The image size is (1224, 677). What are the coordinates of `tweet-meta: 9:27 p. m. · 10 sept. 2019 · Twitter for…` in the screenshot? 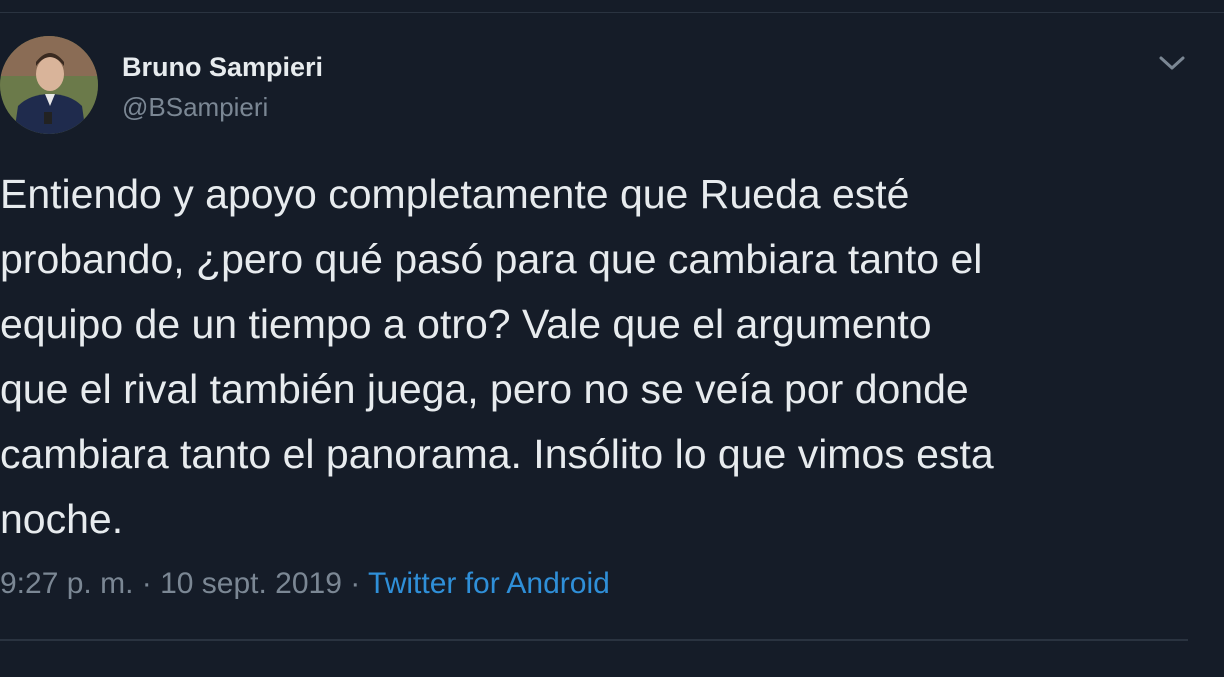 It's located at (305, 584).